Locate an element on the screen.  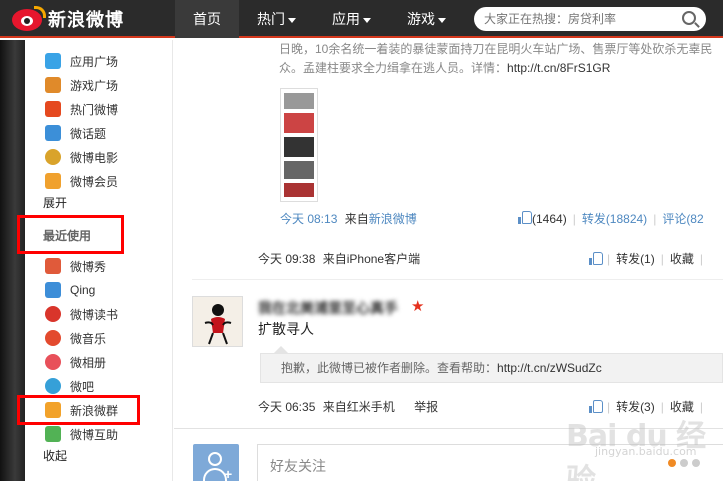
nav-games: 游戏 is located at coordinates (426, 19).